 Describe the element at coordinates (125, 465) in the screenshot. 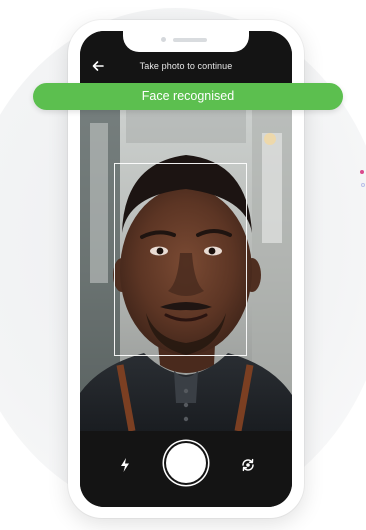

I see `flash-icon` at that location.